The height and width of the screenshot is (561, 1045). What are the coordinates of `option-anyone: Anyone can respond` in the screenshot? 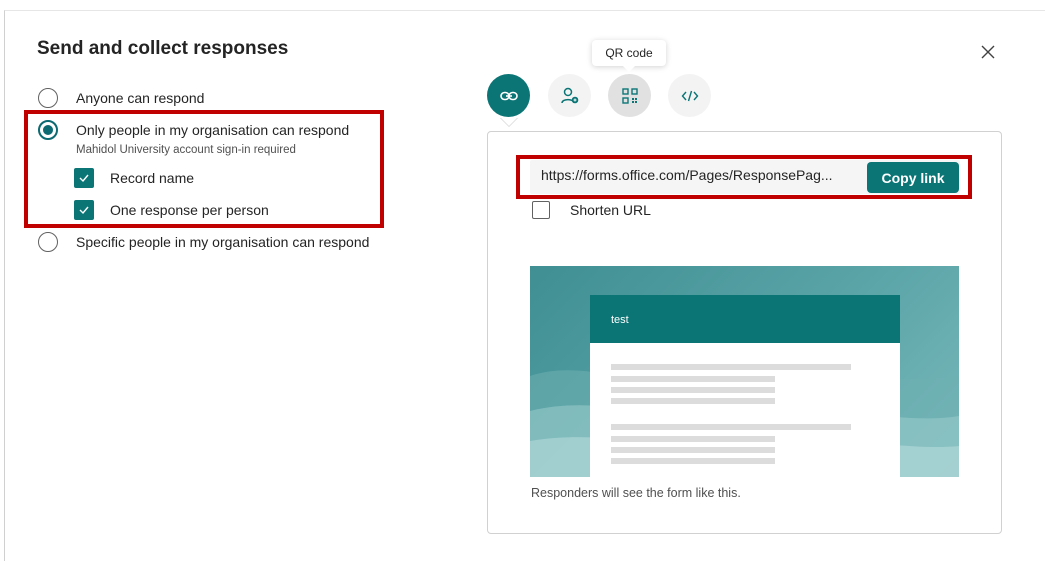 It's located at (121, 98).